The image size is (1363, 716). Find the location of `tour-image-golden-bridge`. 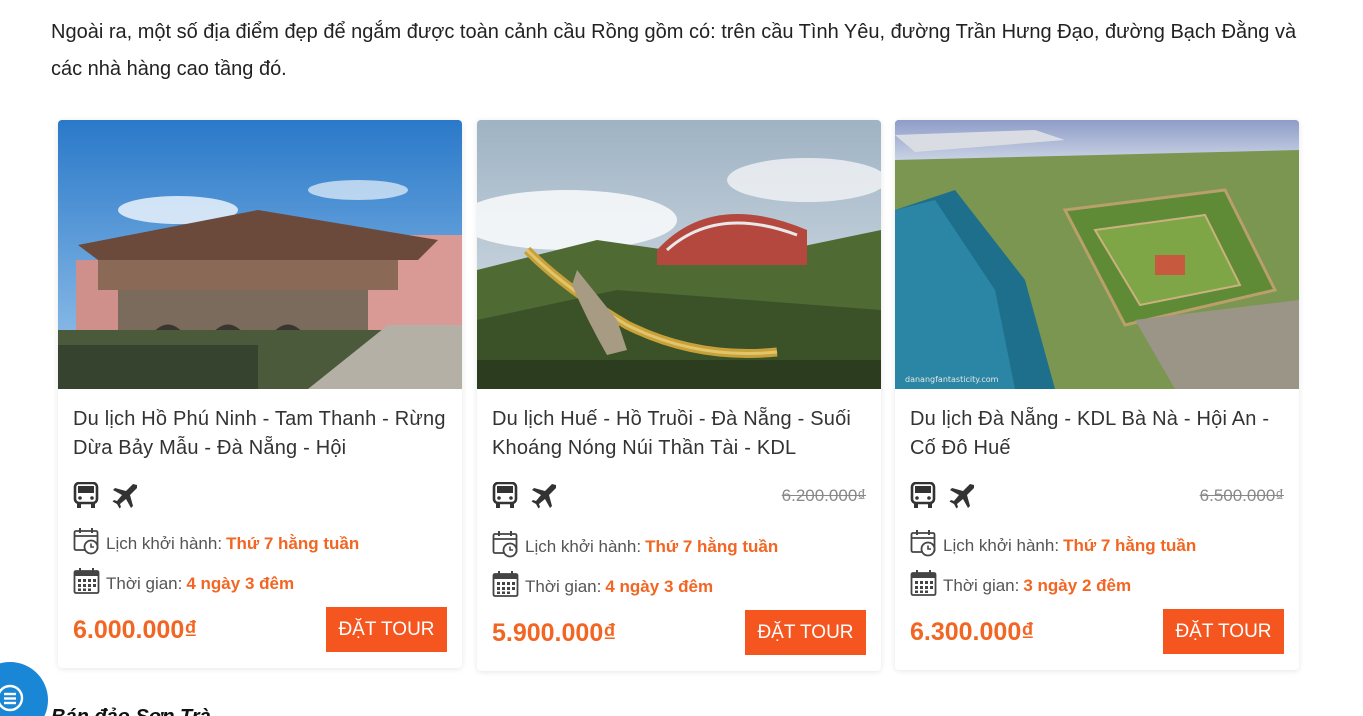

tour-image-golden-bridge is located at coordinates (679, 254).